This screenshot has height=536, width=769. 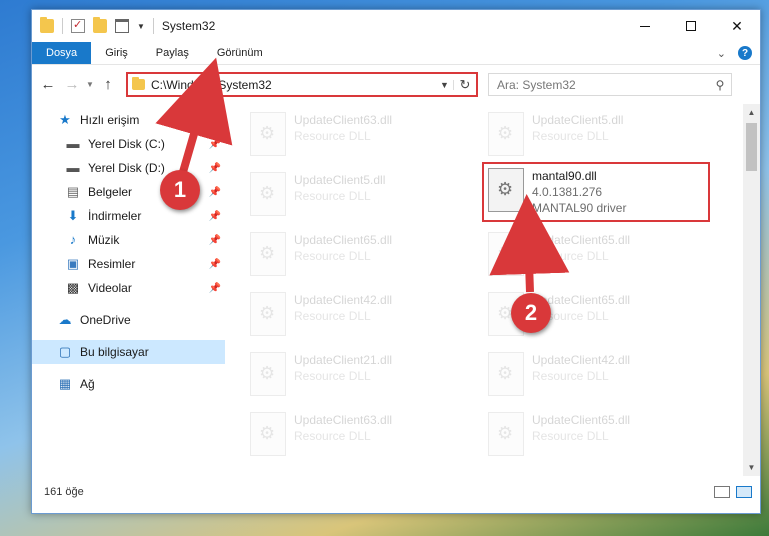 I want to click on arrow-to-highlighted-file, so click(x=529, y=243).